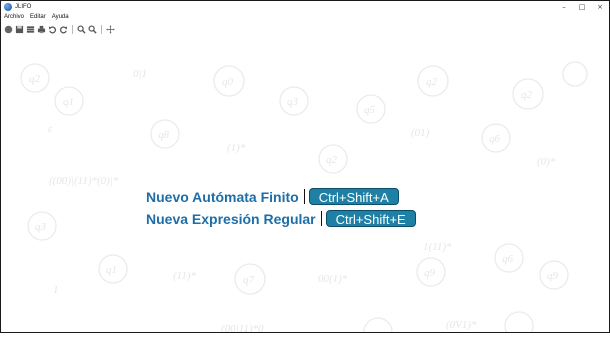 Image resolution: width=610 pixels, height=337 pixels. I want to click on maximize-button: □, so click(582, 6).